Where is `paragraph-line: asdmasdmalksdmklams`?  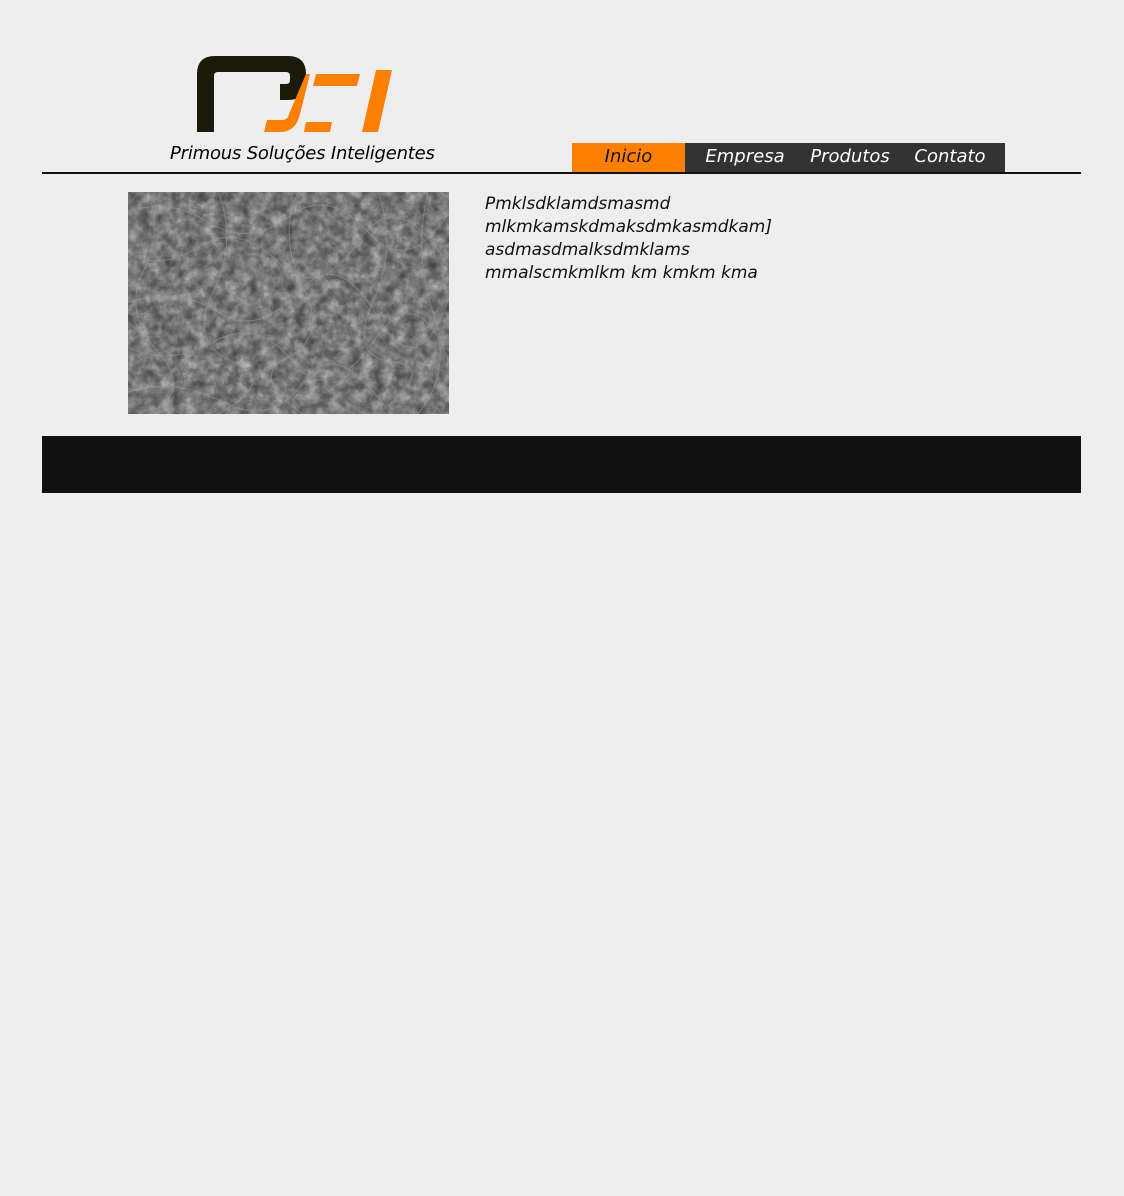 paragraph-line: asdmasdmalksdmklams is located at coordinates (587, 250).